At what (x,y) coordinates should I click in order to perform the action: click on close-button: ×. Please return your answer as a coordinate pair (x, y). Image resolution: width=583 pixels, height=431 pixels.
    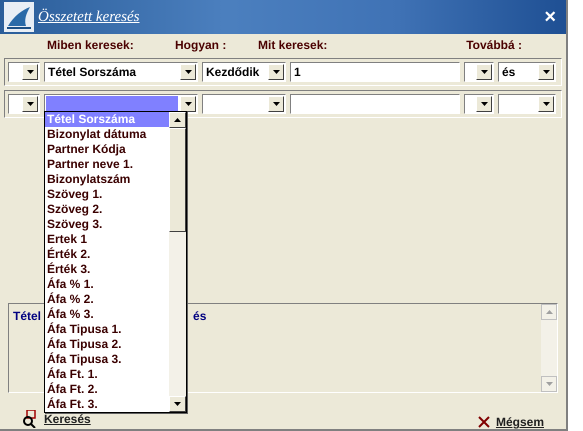
    Looking at the image, I should click on (553, 17).